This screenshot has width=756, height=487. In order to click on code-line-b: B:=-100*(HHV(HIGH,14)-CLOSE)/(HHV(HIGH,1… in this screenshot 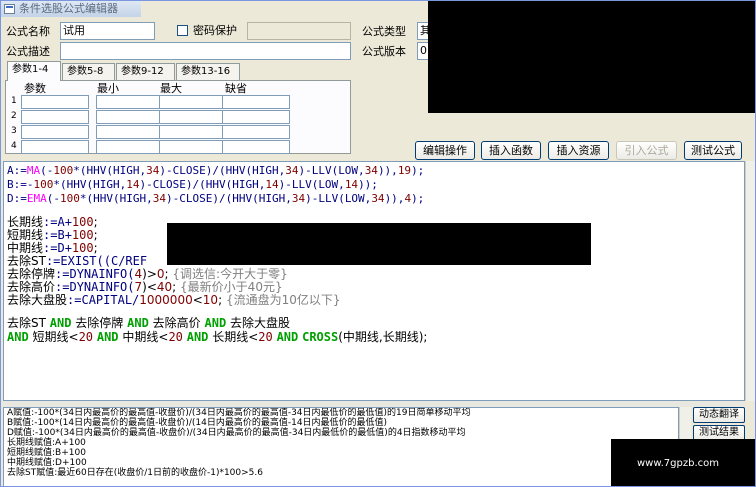, I will do `click(192, 184)`.